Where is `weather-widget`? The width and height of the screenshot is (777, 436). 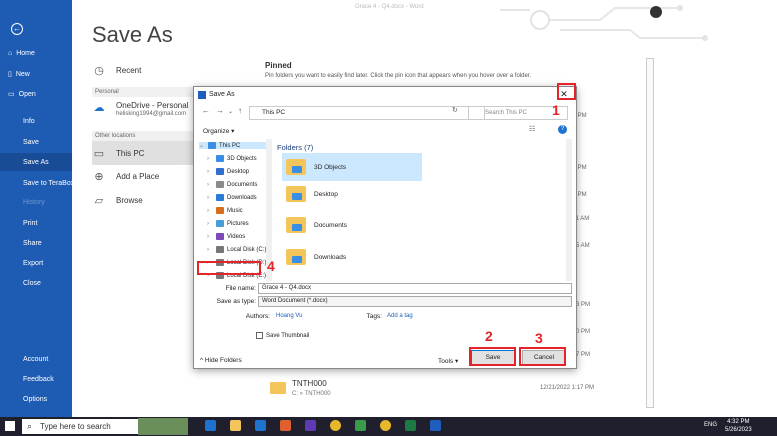
weather-widget is located at coordinates (163, 426).